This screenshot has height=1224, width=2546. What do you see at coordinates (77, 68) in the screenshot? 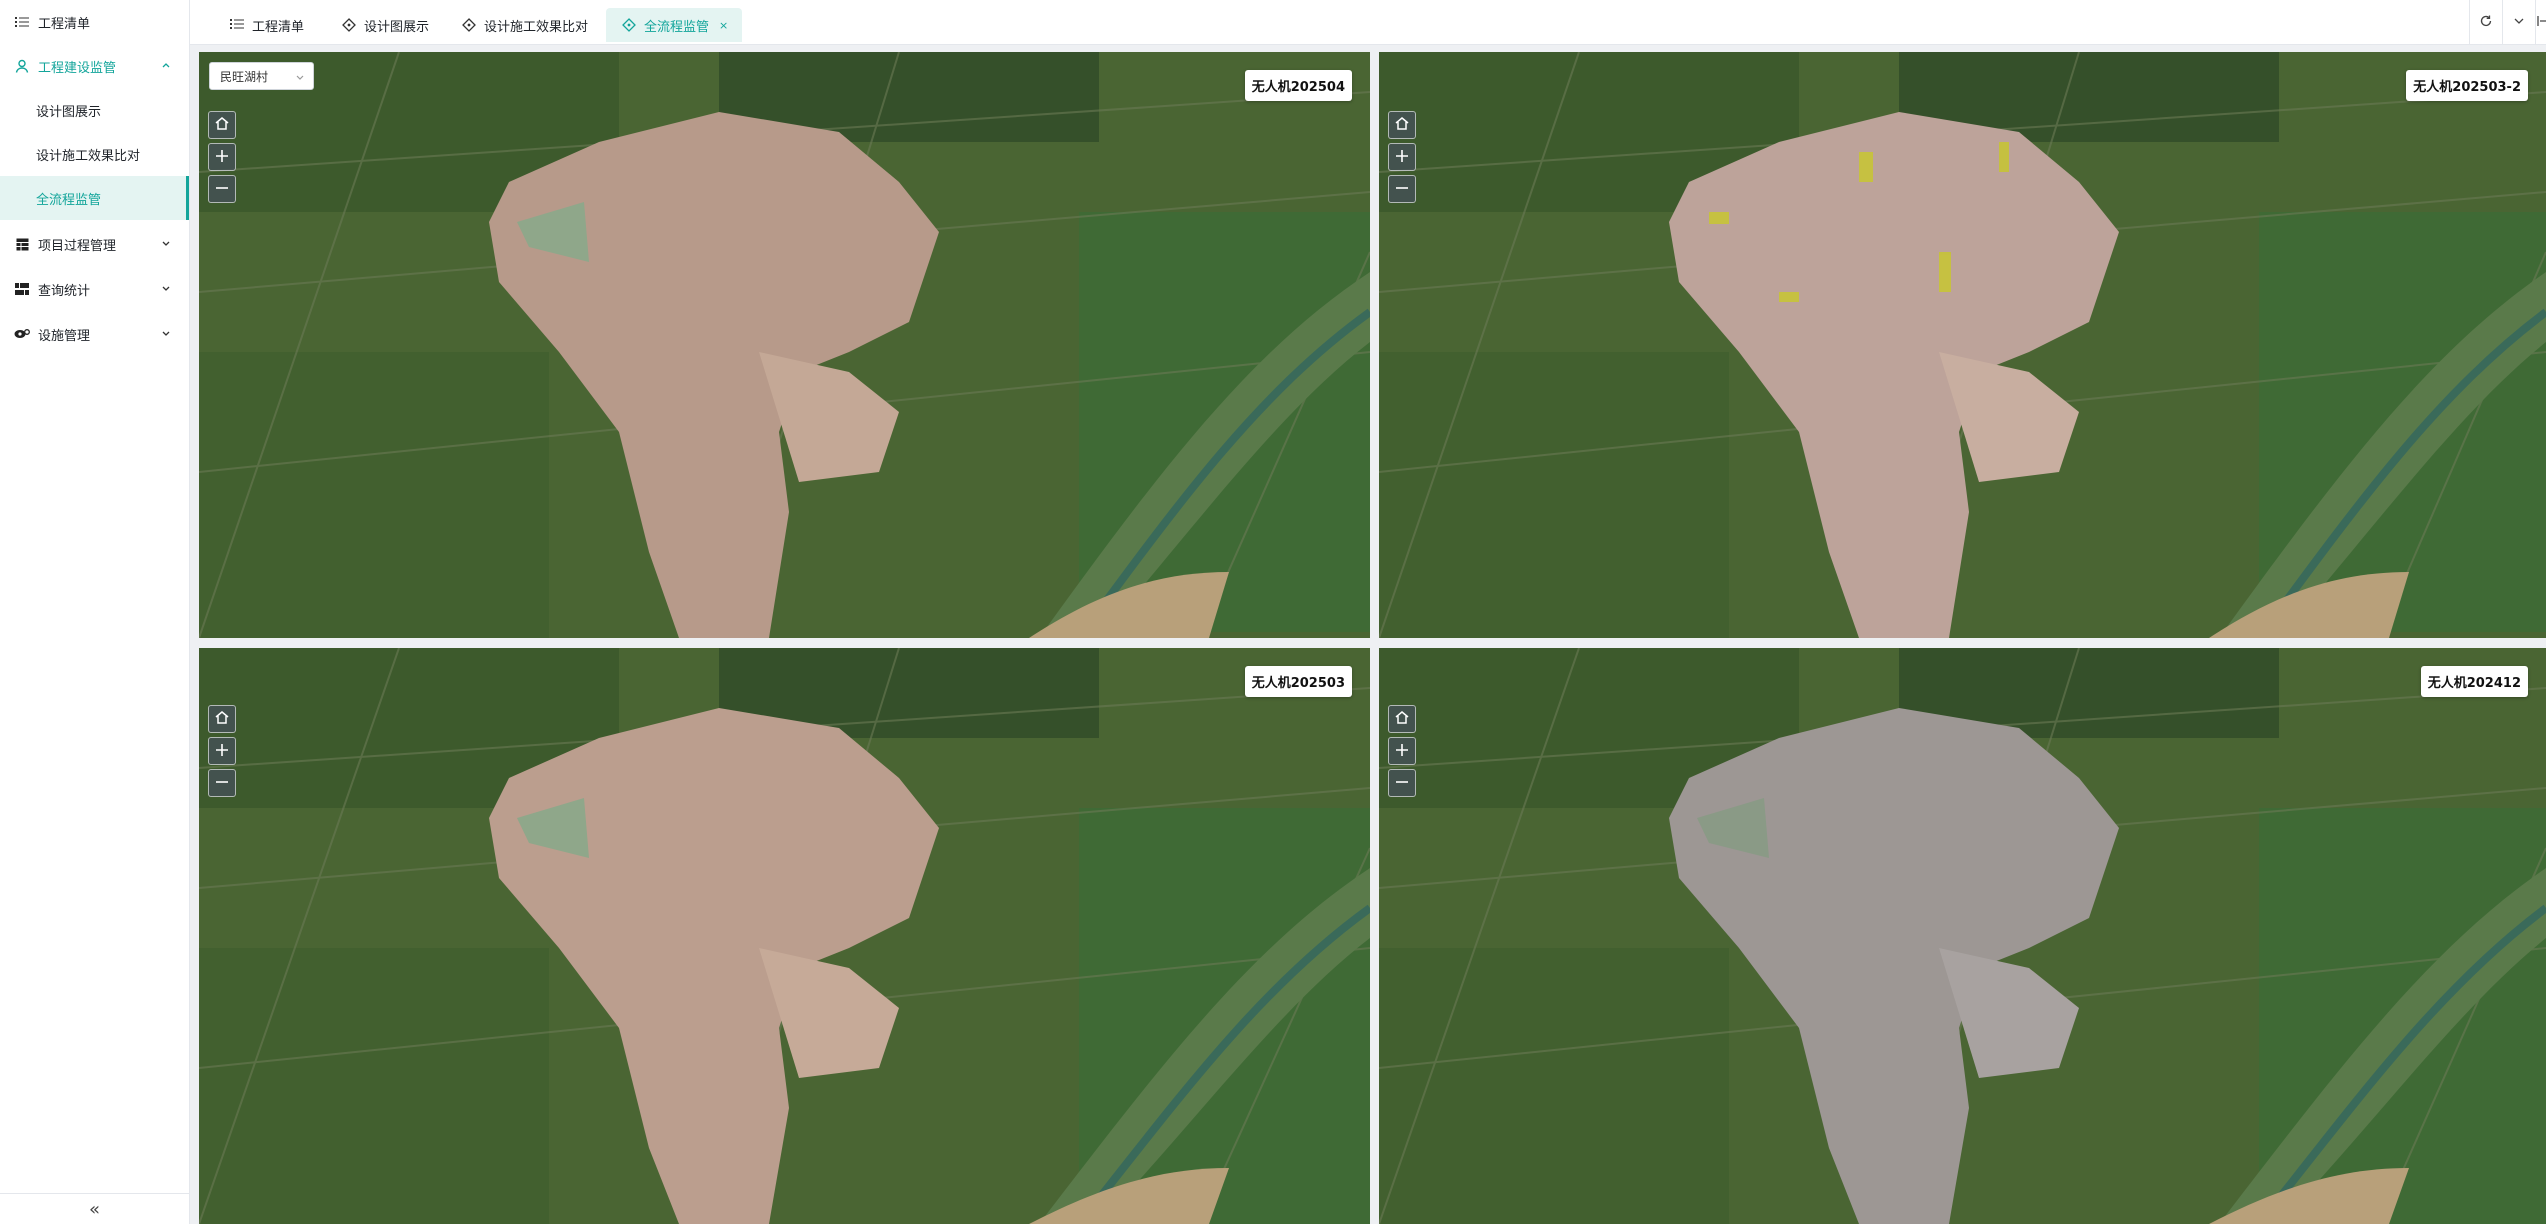
I see `sidebar-item-label: 工程建设监管` at bounding box center [77, 68].